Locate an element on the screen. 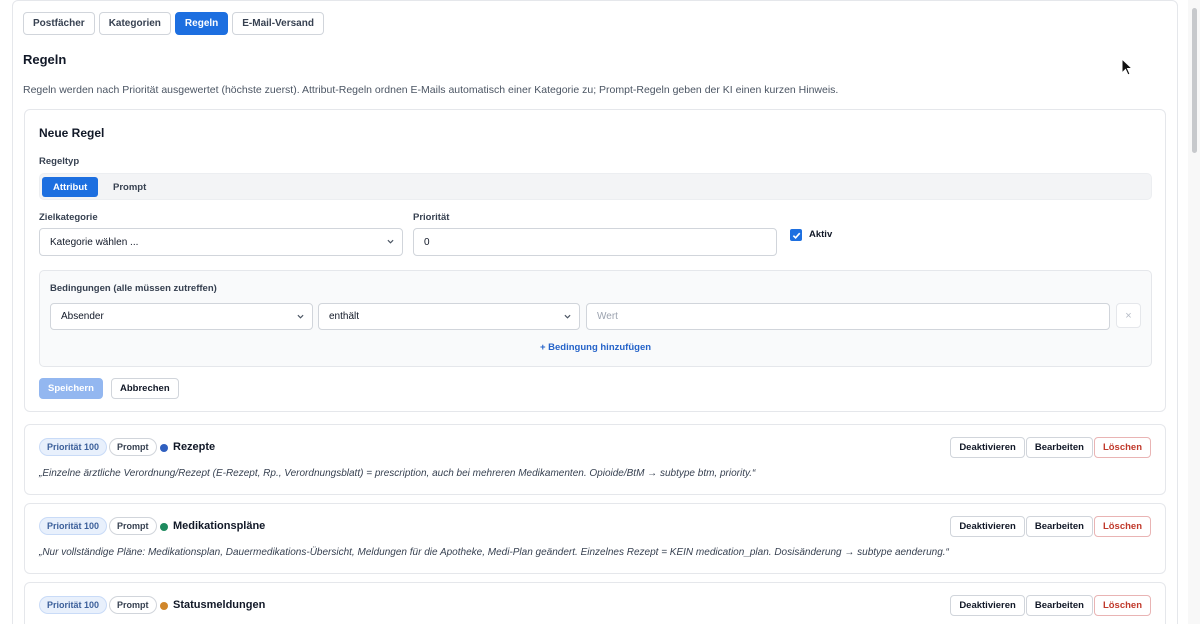 The image size is (1200, 624). remove-condition-button: × is located at coordinates (1128, 315).